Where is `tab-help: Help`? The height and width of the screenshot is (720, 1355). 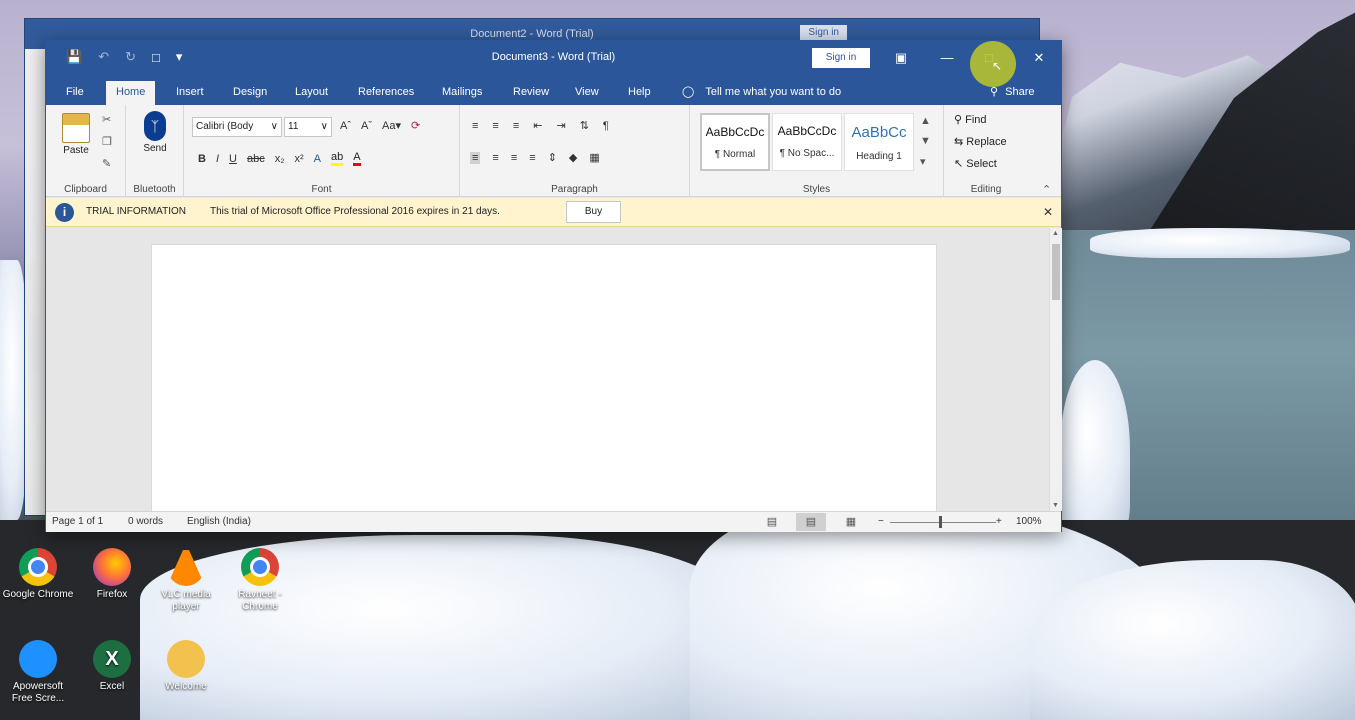 tab-help: Help is located at coordinates (639, 93).